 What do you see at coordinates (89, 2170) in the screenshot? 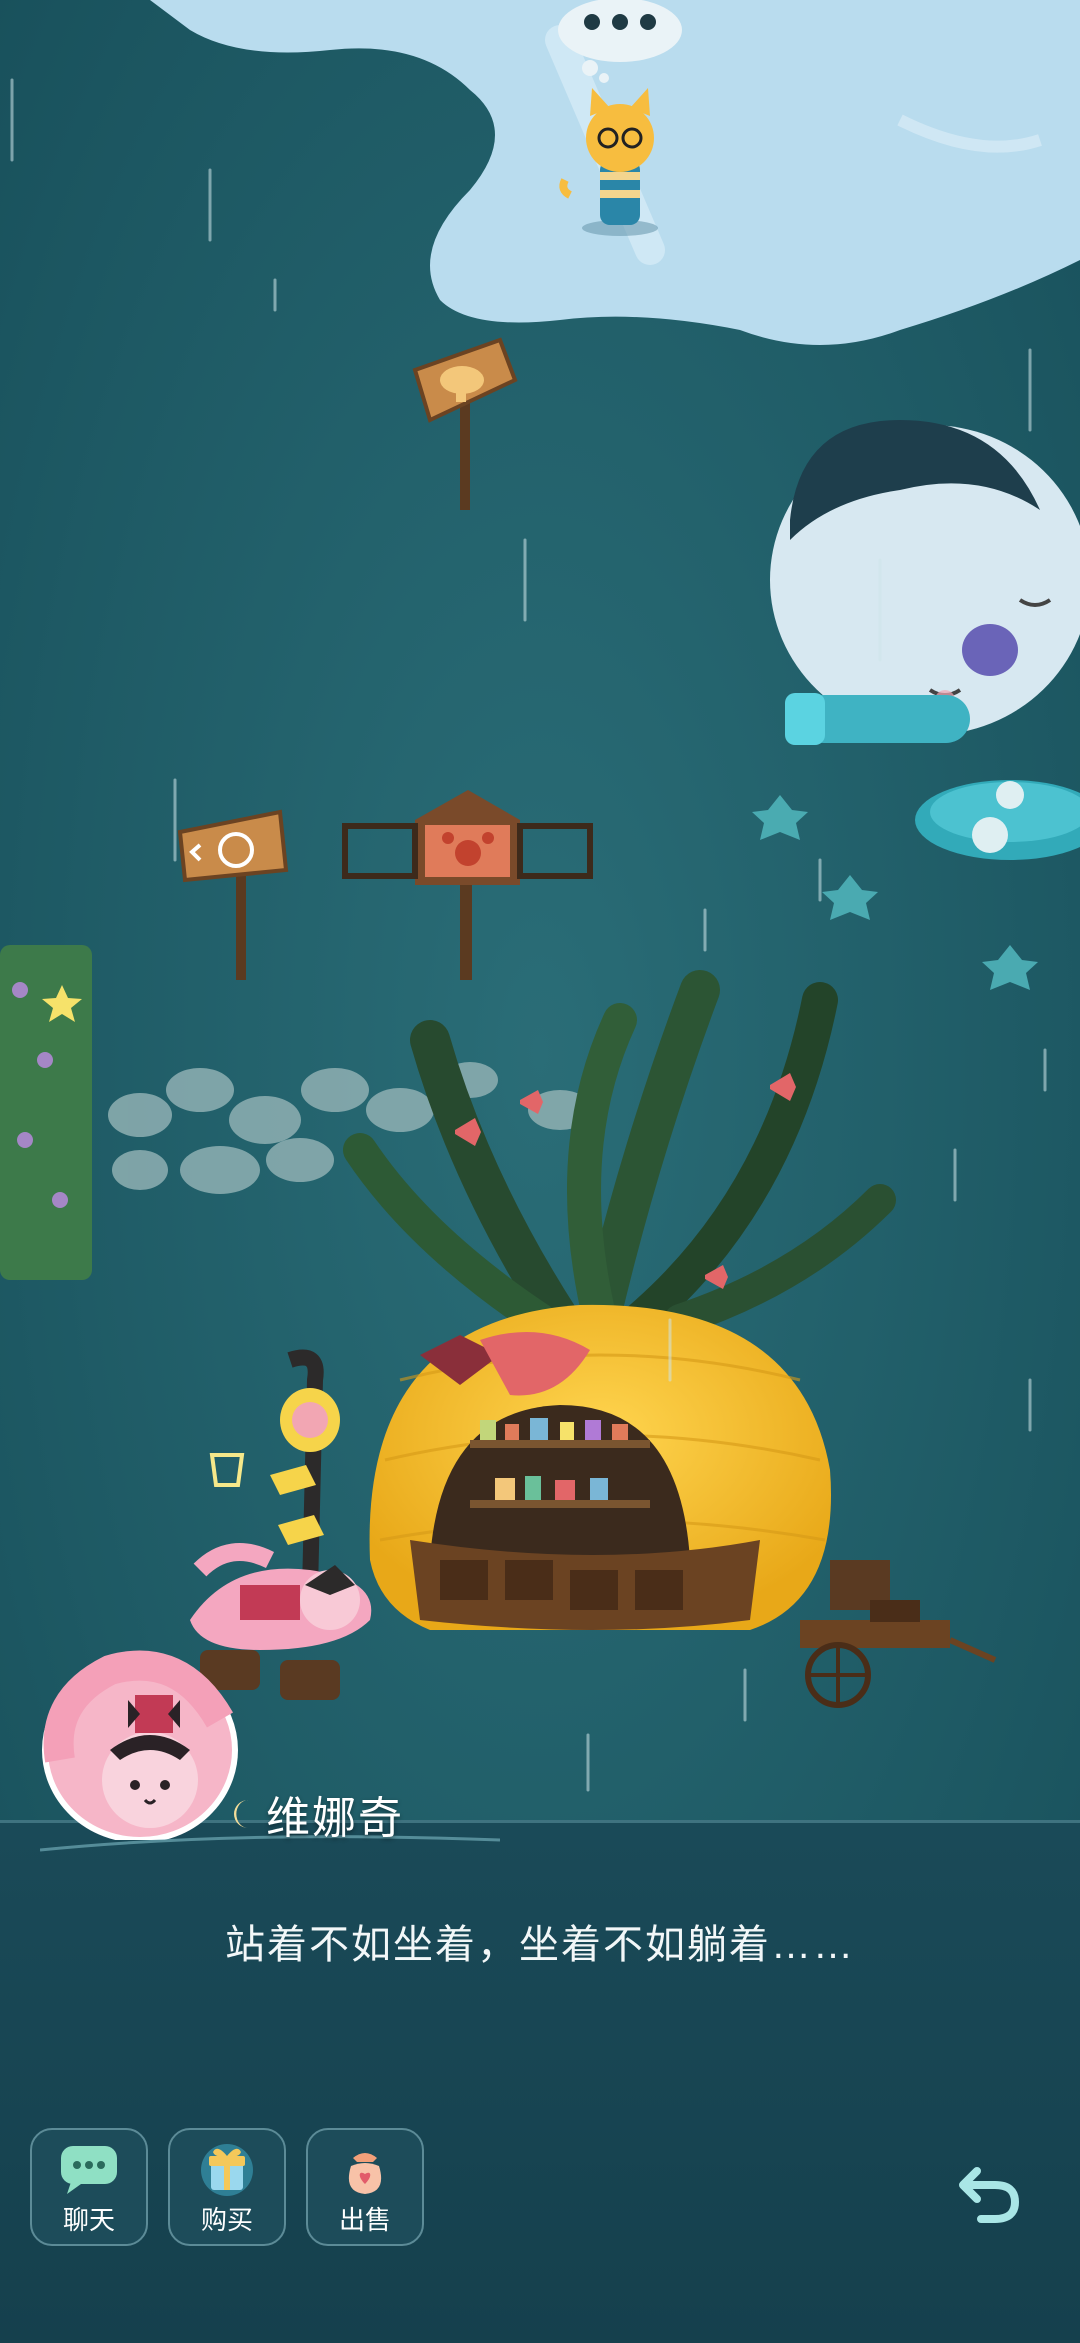
I see `chat-bubble-icon` at bounding box center [89, 2170].